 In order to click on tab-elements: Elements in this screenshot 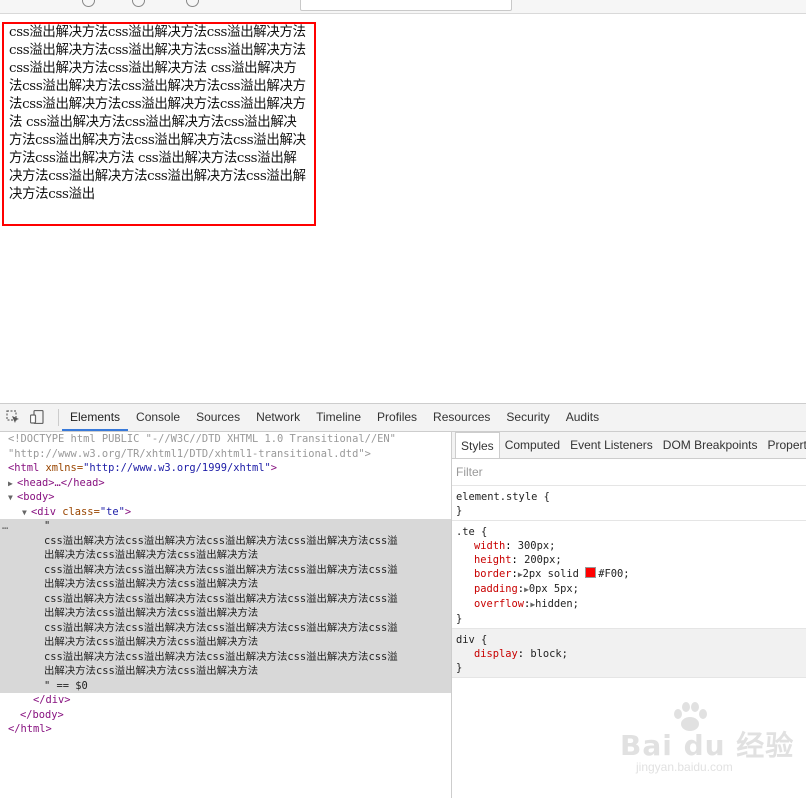, I will do `click(95, 417)`.